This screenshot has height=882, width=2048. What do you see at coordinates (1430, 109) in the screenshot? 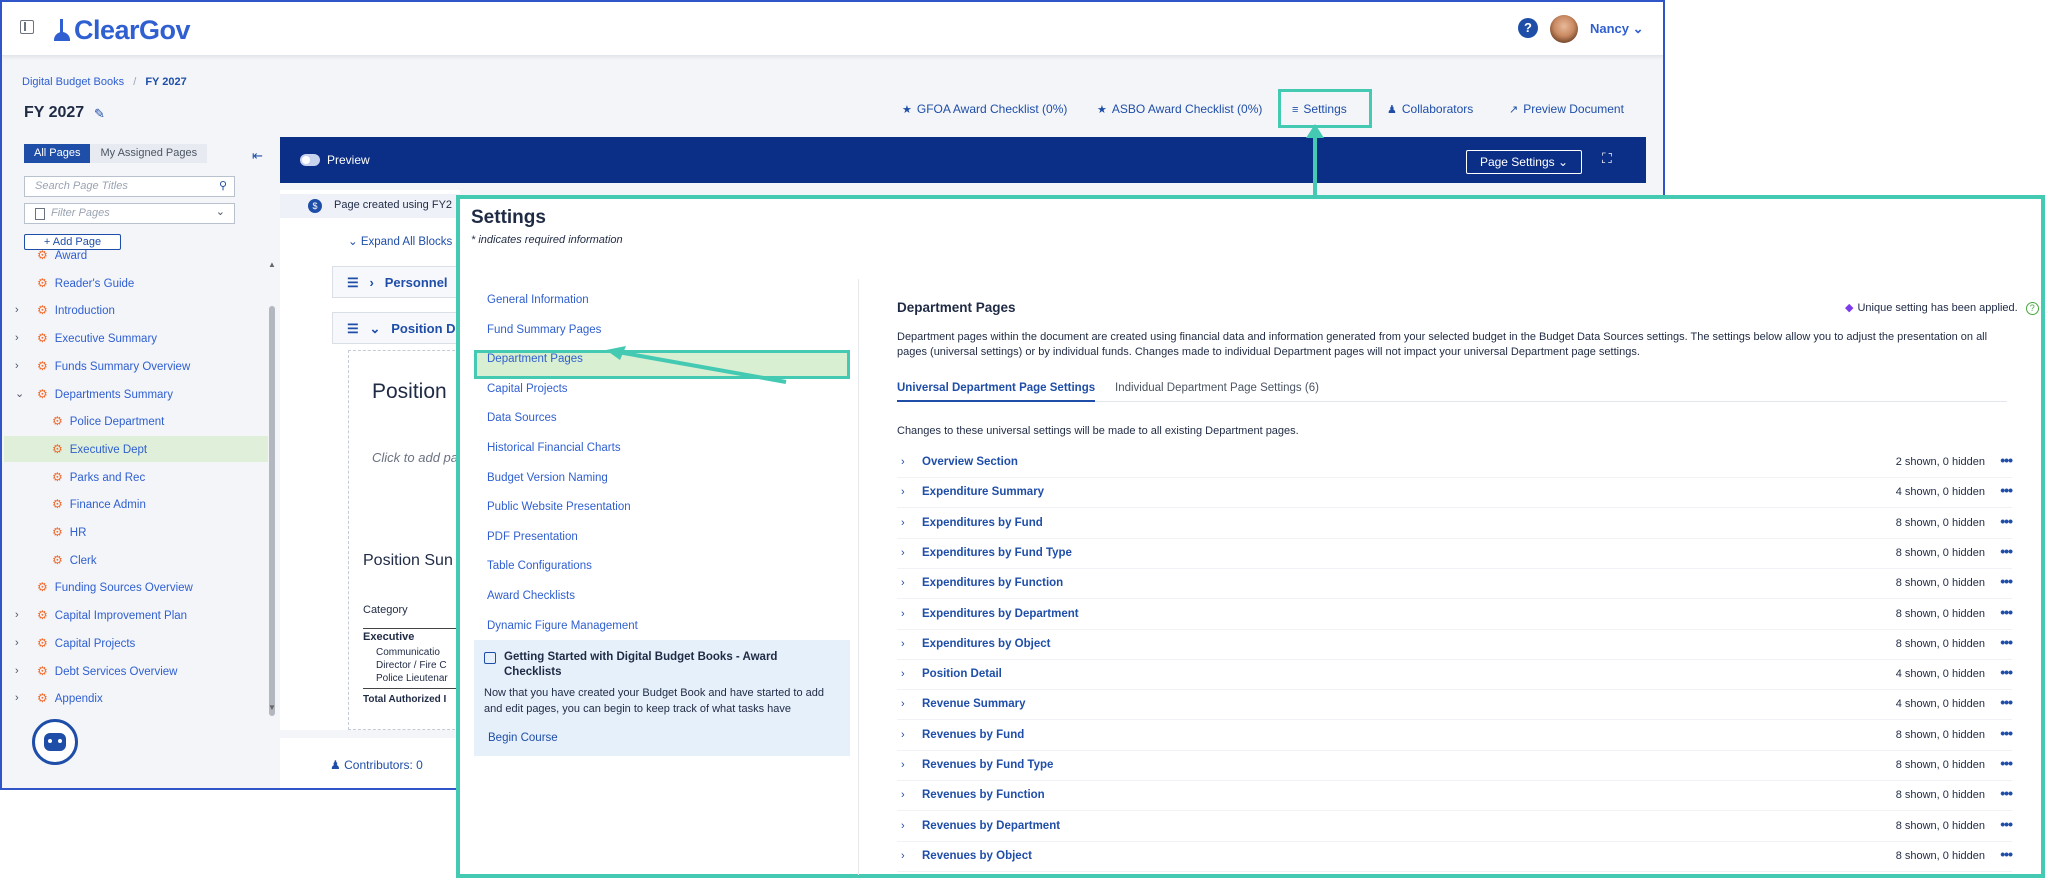
I see `collaborators-link: ♟ Collaborators` at bounding box center [1430, 109].